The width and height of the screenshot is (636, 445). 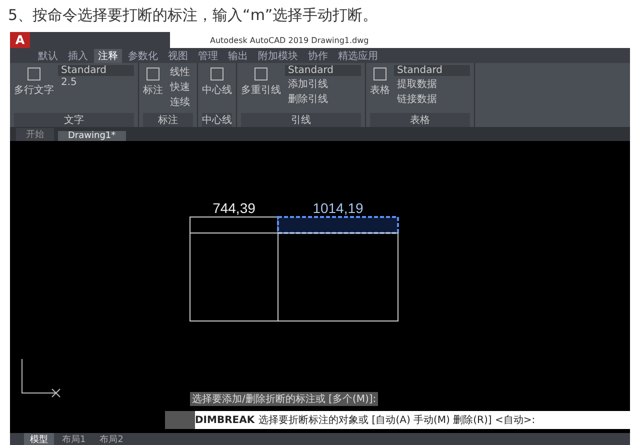 I want to click on ribbon-item: 提取数据, so click(x=432, y=84).